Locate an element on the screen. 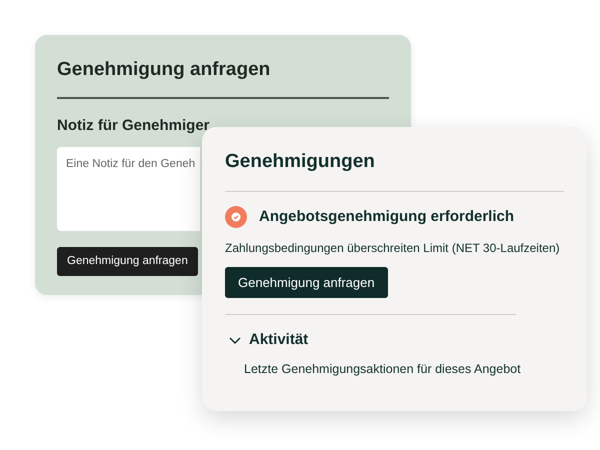  check-circle-icon is located at coordinates (236, 217).